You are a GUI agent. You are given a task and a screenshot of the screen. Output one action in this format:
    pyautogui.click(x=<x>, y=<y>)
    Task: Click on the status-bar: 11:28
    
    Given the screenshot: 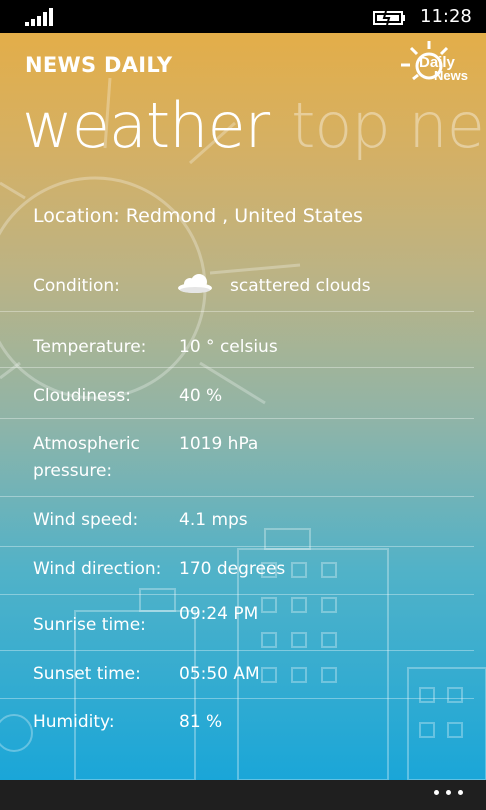 What is the action you would take?
    pyautogui.click(x=243, y=16)
    